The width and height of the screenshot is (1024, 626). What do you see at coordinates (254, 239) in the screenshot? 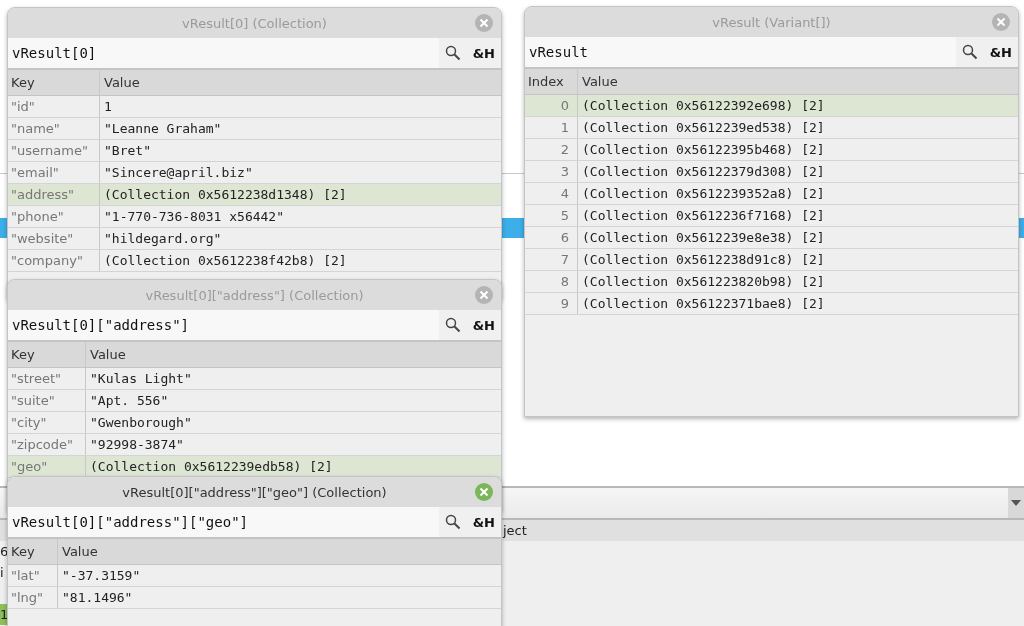
I see `table-row: "website" "hildegard.org"` at bounding box center [254, 239].